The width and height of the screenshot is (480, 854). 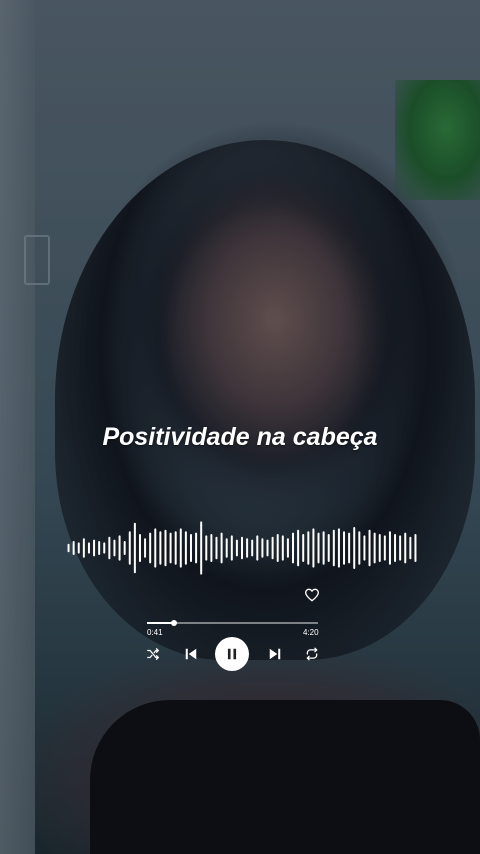 I want to click on audio-waveform, so click(x=242, y=548).